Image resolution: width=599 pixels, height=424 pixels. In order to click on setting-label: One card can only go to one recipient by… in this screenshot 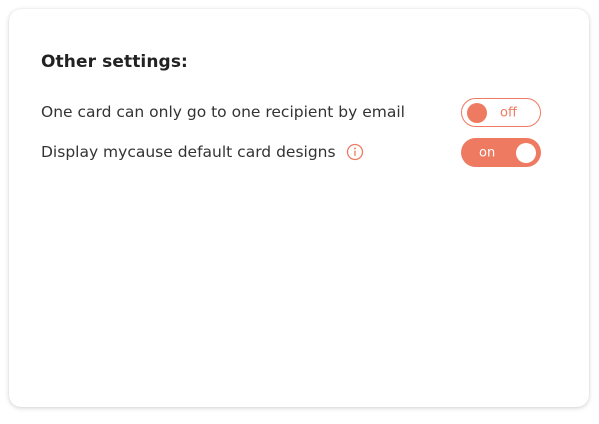, I will do `click(223, 112)`.